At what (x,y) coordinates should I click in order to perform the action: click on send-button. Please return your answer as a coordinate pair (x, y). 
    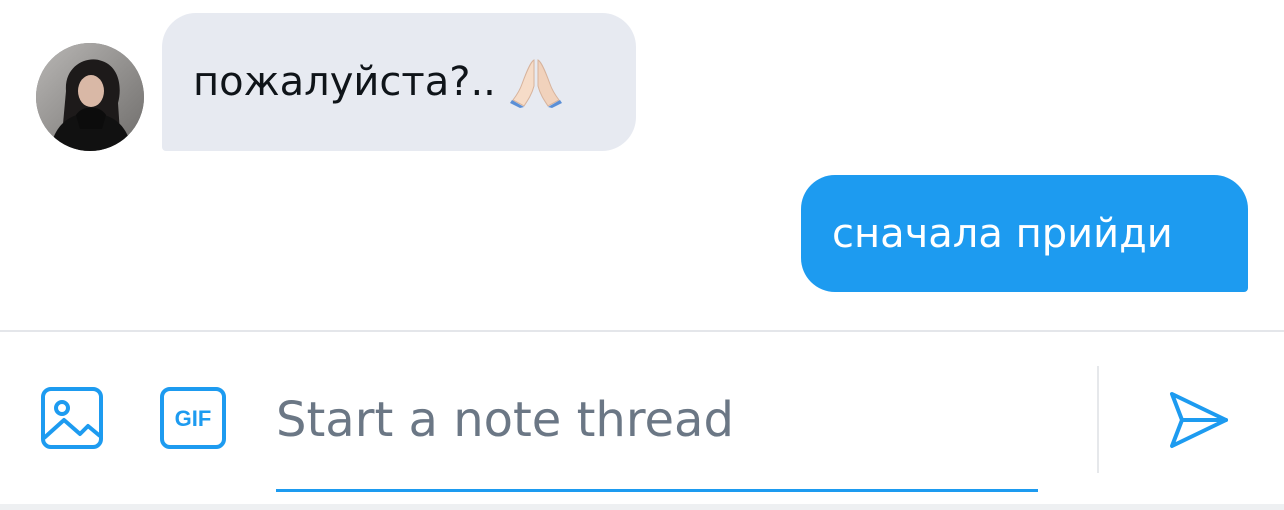
    Looking at the image, I should click on (1199, 420).